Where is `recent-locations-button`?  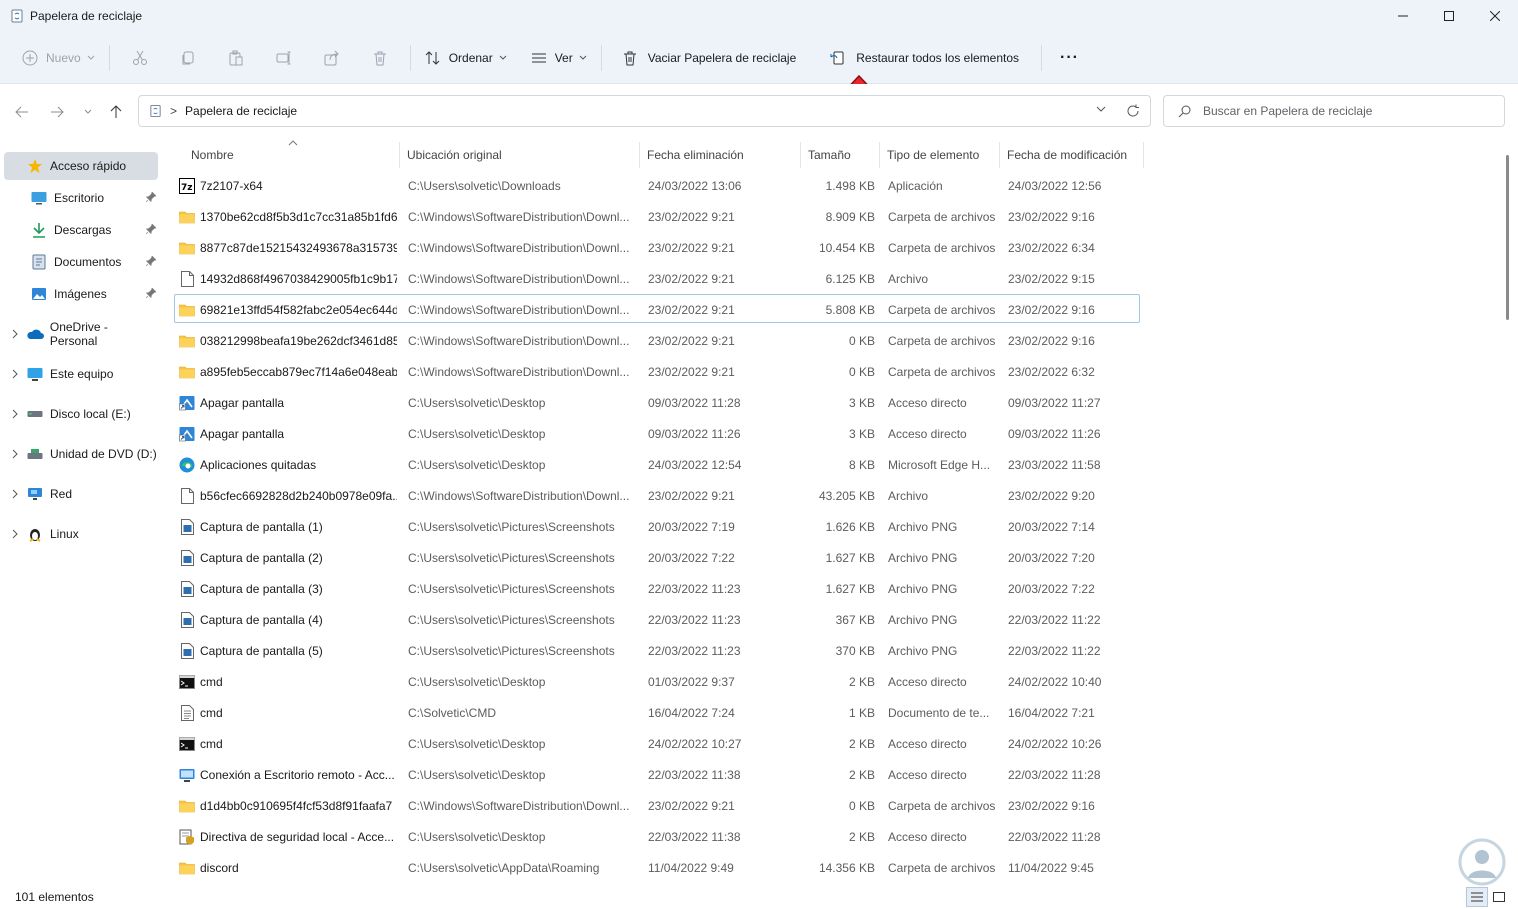
recent-locations-button is located at coordinates (88, 112).